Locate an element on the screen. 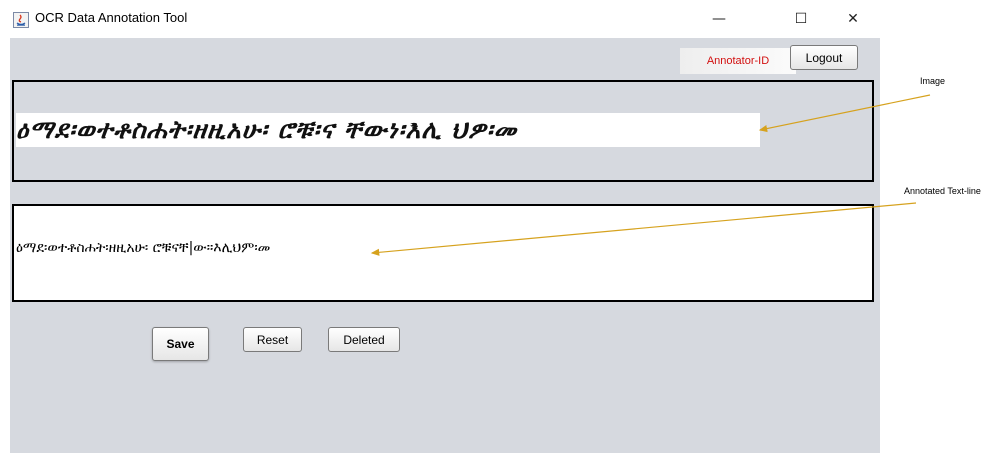 The height and width of the screenshot is (453, 994). callout-text-line-label: Annotated Text-line is located at coordinates (942, 191).